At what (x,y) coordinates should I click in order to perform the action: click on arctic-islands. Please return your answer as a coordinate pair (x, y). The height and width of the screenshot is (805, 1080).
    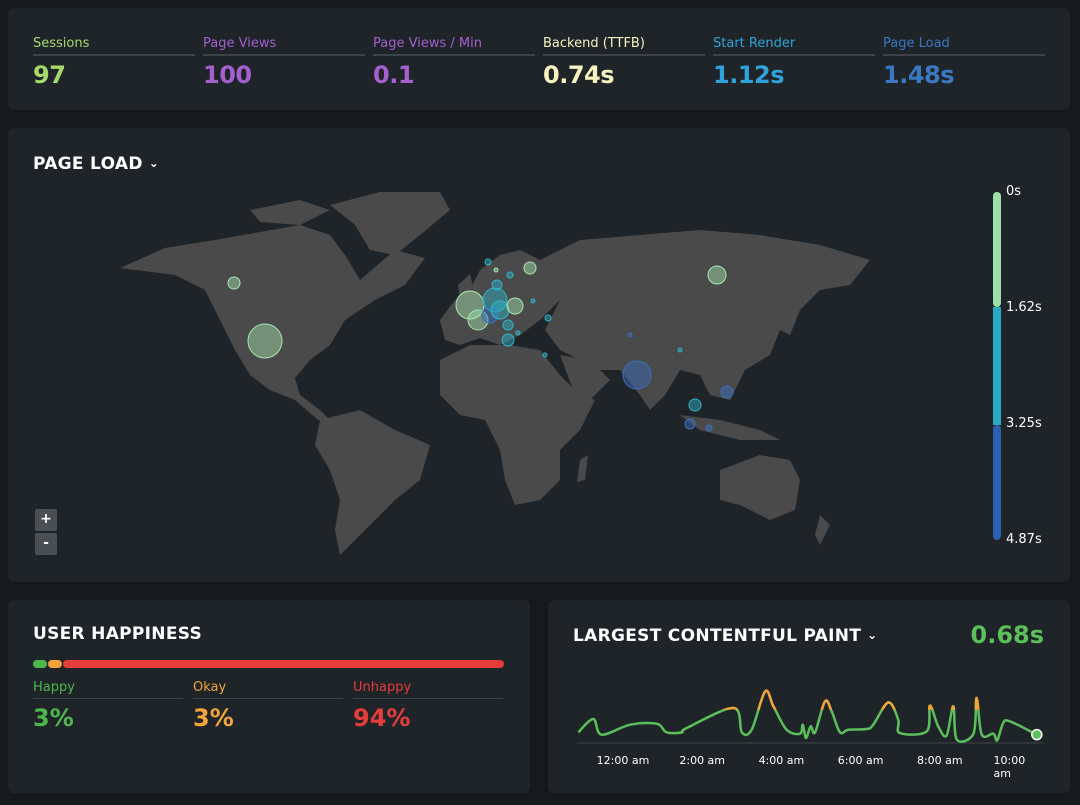
    Looking at the image, I should click on (290, 212).